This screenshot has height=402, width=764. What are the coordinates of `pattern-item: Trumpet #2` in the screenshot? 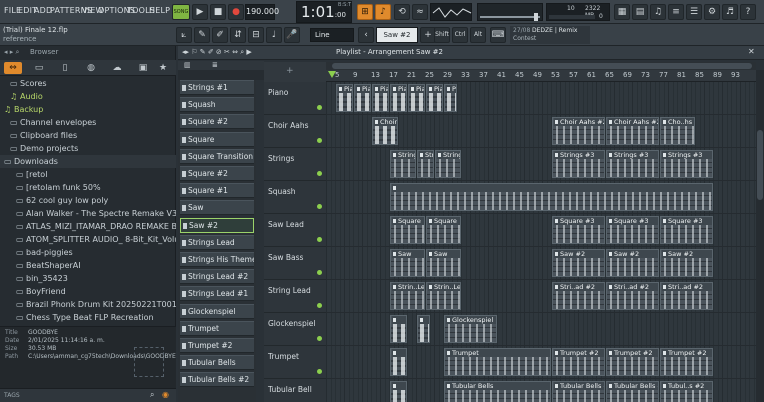 It's located at (217, 345).